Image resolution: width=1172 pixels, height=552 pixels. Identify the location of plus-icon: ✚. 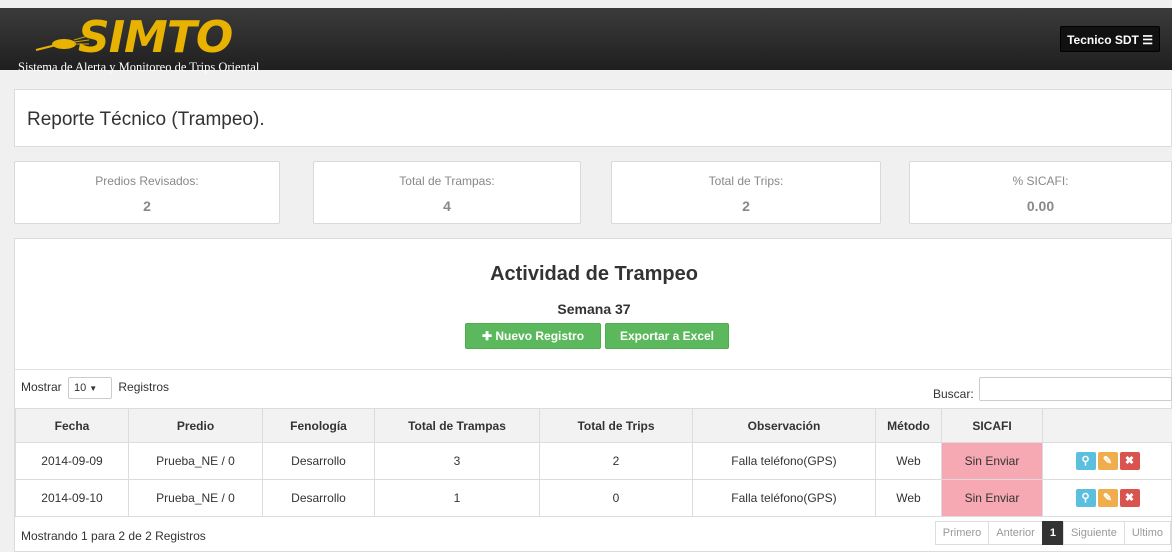
(487, 336).